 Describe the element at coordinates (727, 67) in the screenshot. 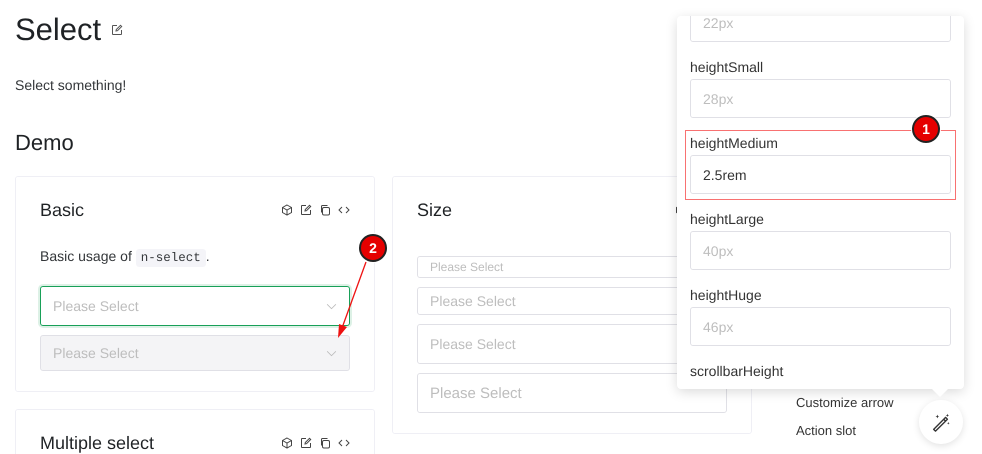

I see `field-label: heightSmall` at that location.